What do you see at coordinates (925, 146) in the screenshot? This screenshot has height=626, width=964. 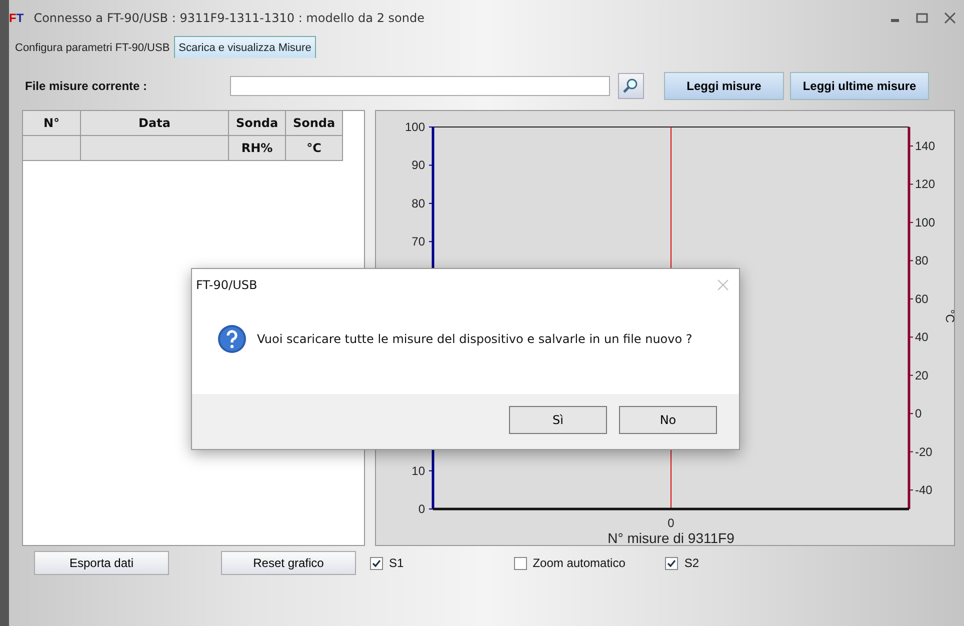 I see `axis-tick-label: 140` at bounding box center [925, 146].